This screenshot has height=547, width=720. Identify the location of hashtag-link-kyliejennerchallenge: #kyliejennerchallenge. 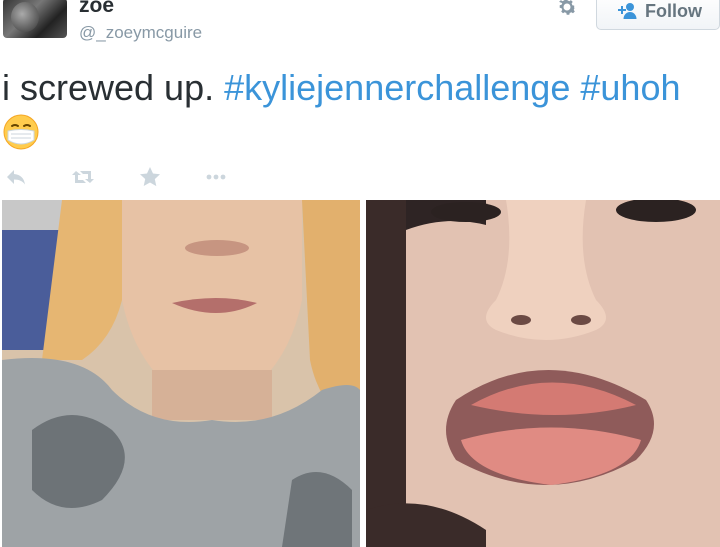
(397, 87).